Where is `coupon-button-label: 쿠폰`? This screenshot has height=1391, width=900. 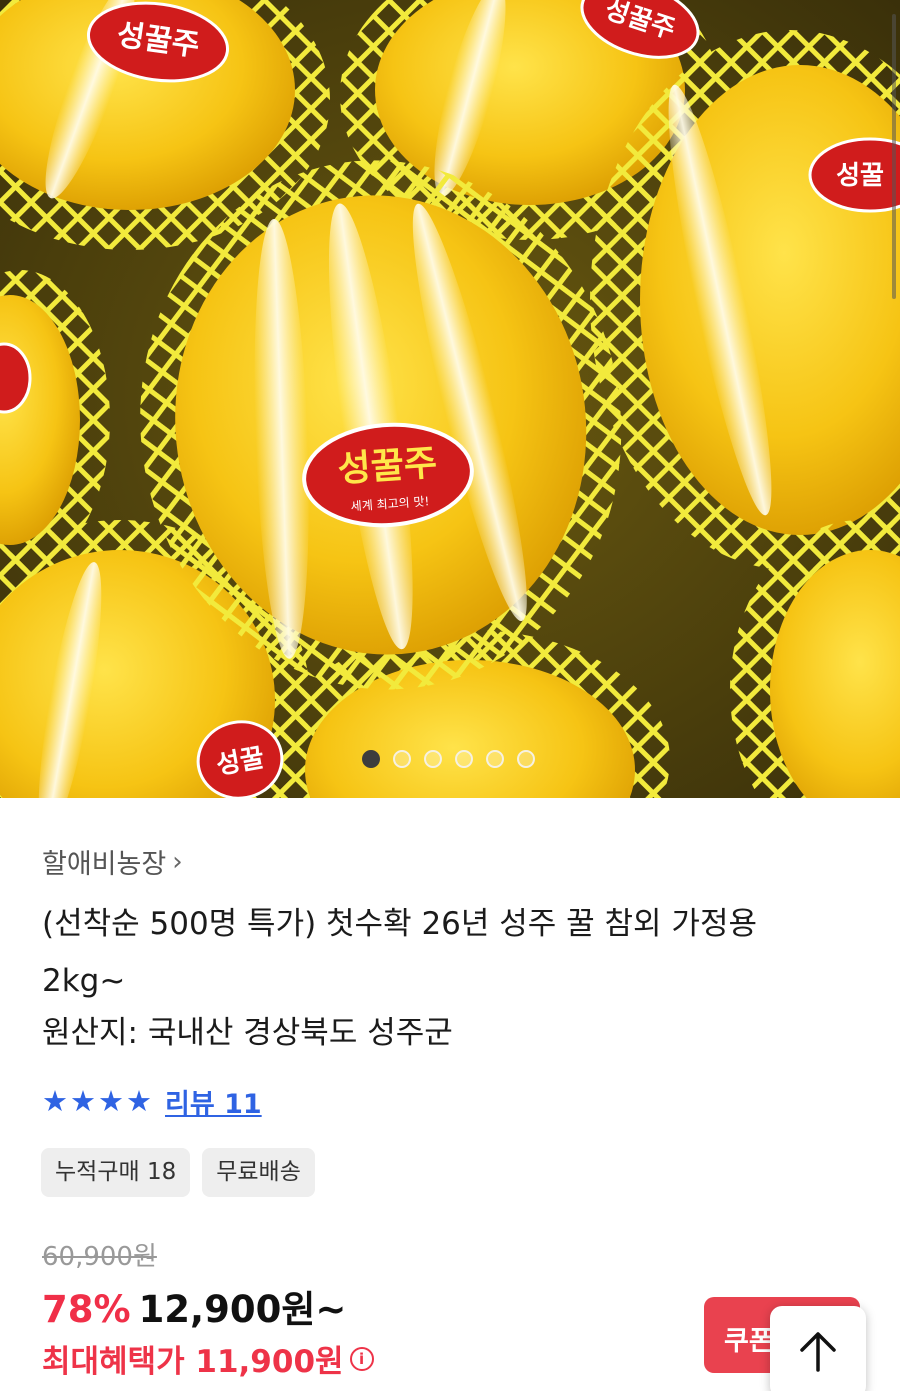
coupon-button-label: 쿠폰 is located at coordinates (749, 1341).